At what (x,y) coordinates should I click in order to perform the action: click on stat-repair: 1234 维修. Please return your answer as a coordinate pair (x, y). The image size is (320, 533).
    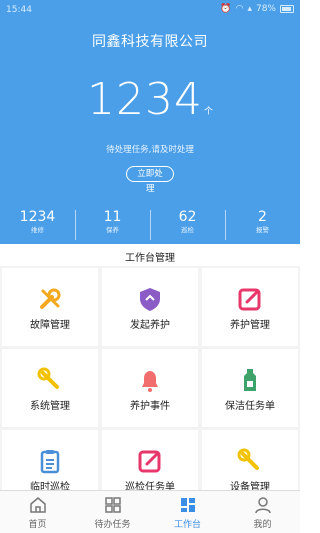
    Looking at the image, I should click on (37, 226).